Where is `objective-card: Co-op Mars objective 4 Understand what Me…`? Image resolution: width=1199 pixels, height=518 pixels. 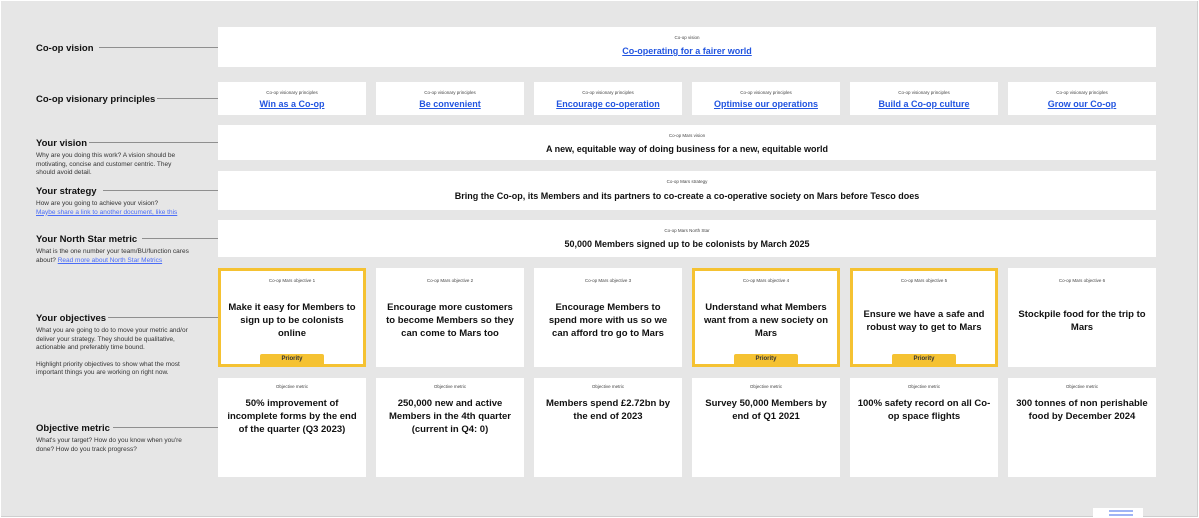
objective-card: Co-op Mars objective 4 Understand what Me… is located at coordinates (766, 317).